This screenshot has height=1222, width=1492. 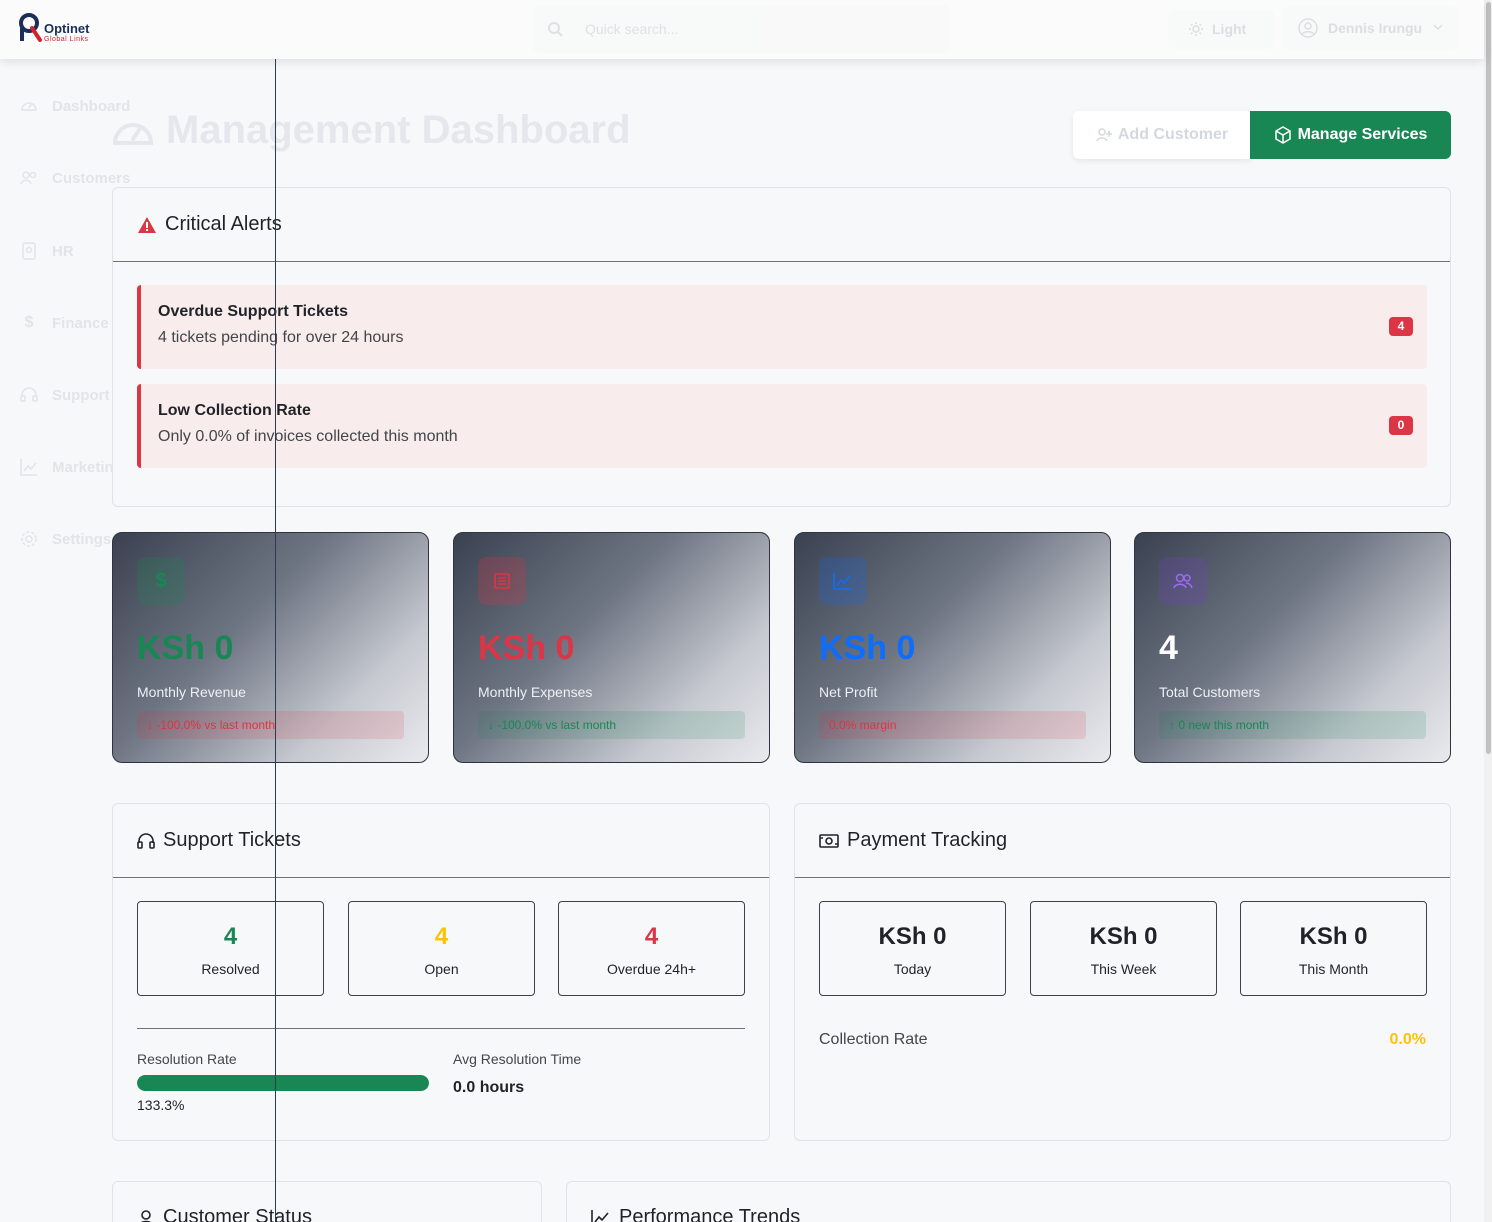 I want to click on add-customer-button: Add Customer, so click(x=1162, y=135).